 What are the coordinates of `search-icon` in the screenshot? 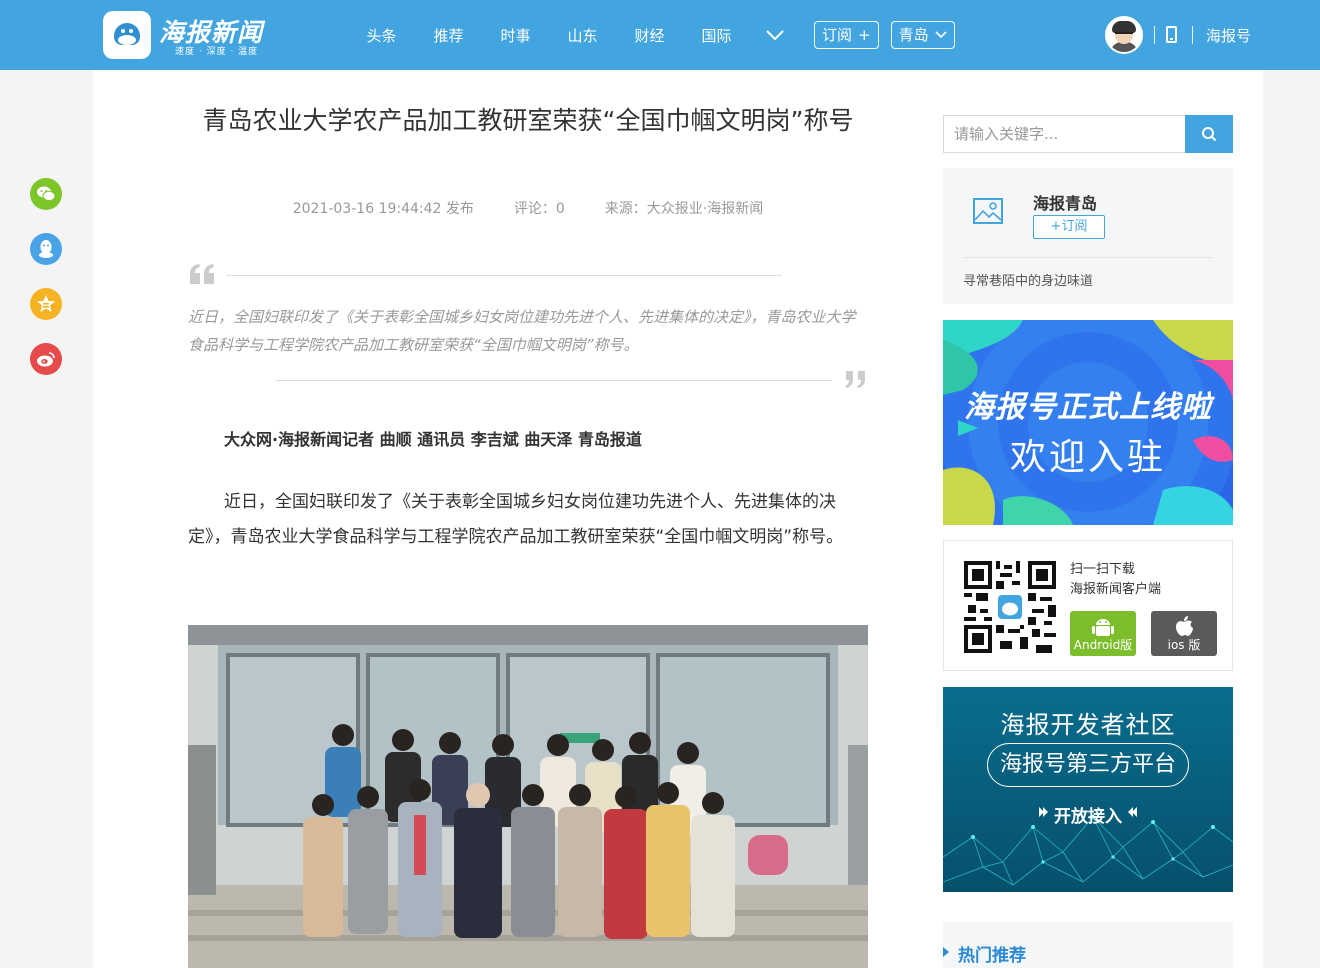 It's located at (1209, 134).